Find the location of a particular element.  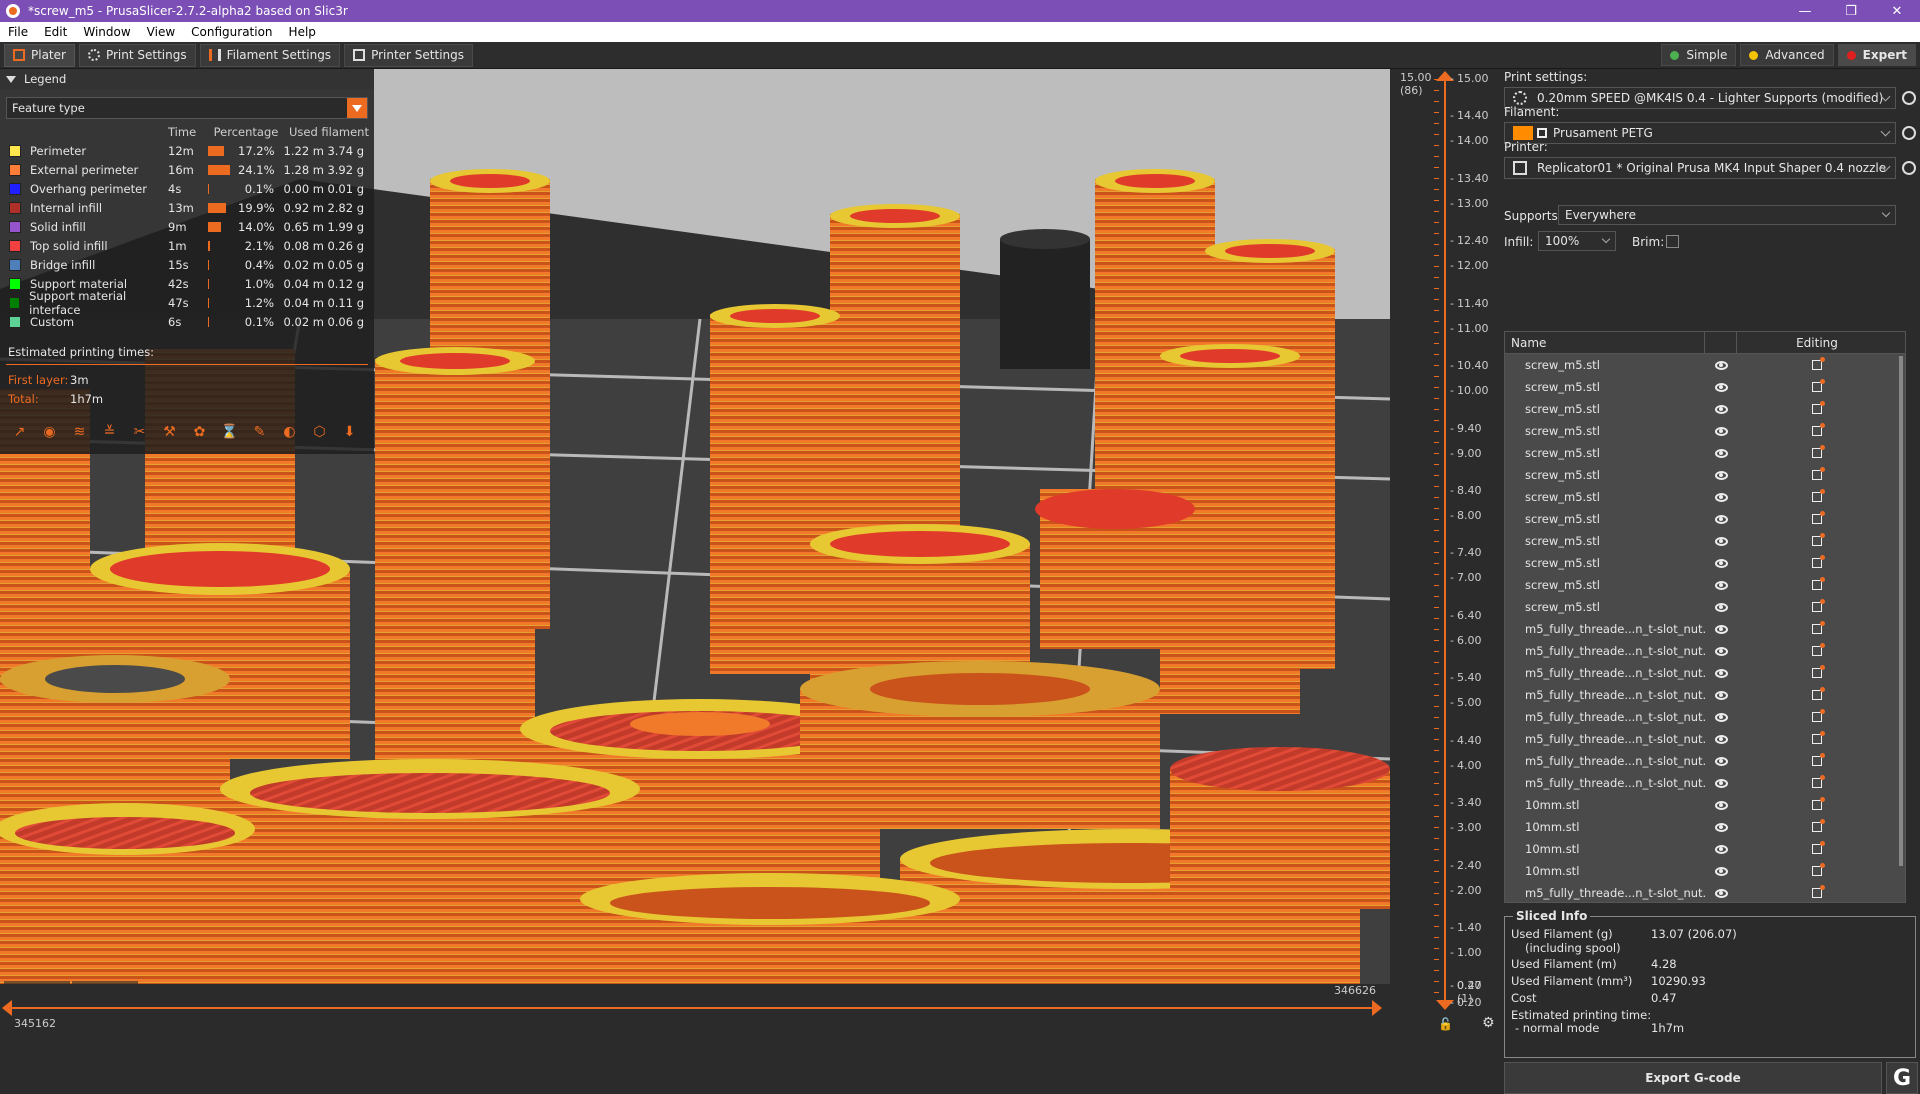

legend-row: Bridge infill 15s 0.4% 0.02 m 0.05 g is located at coordinates (187, 264).